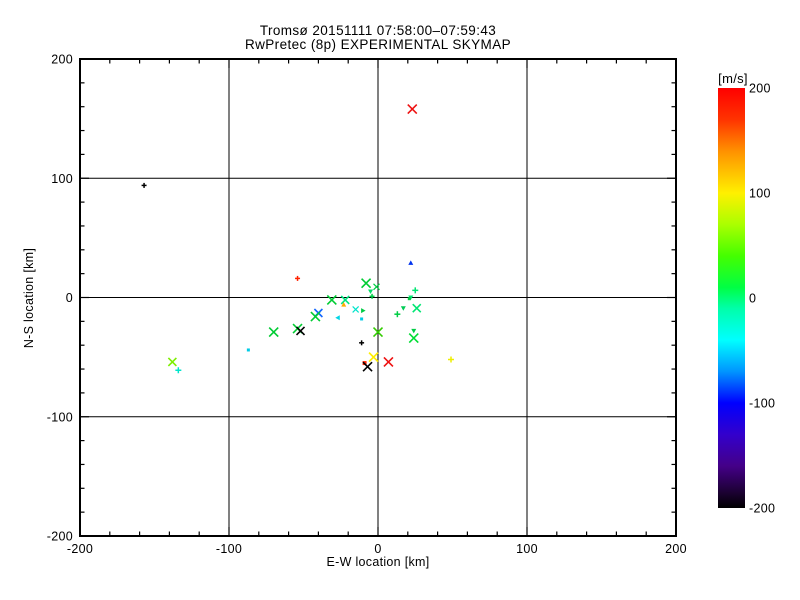 The width and height of the screenshot is (800, 600). Describe the element at coordinates (760, 89) in the screenshot. I see `colorbar-tick-label: 200` at that location.